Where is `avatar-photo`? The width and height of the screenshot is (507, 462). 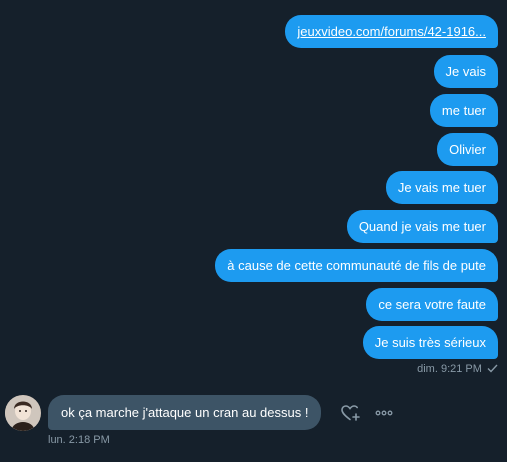
avatar-photo is located at coordinates (23, 413).